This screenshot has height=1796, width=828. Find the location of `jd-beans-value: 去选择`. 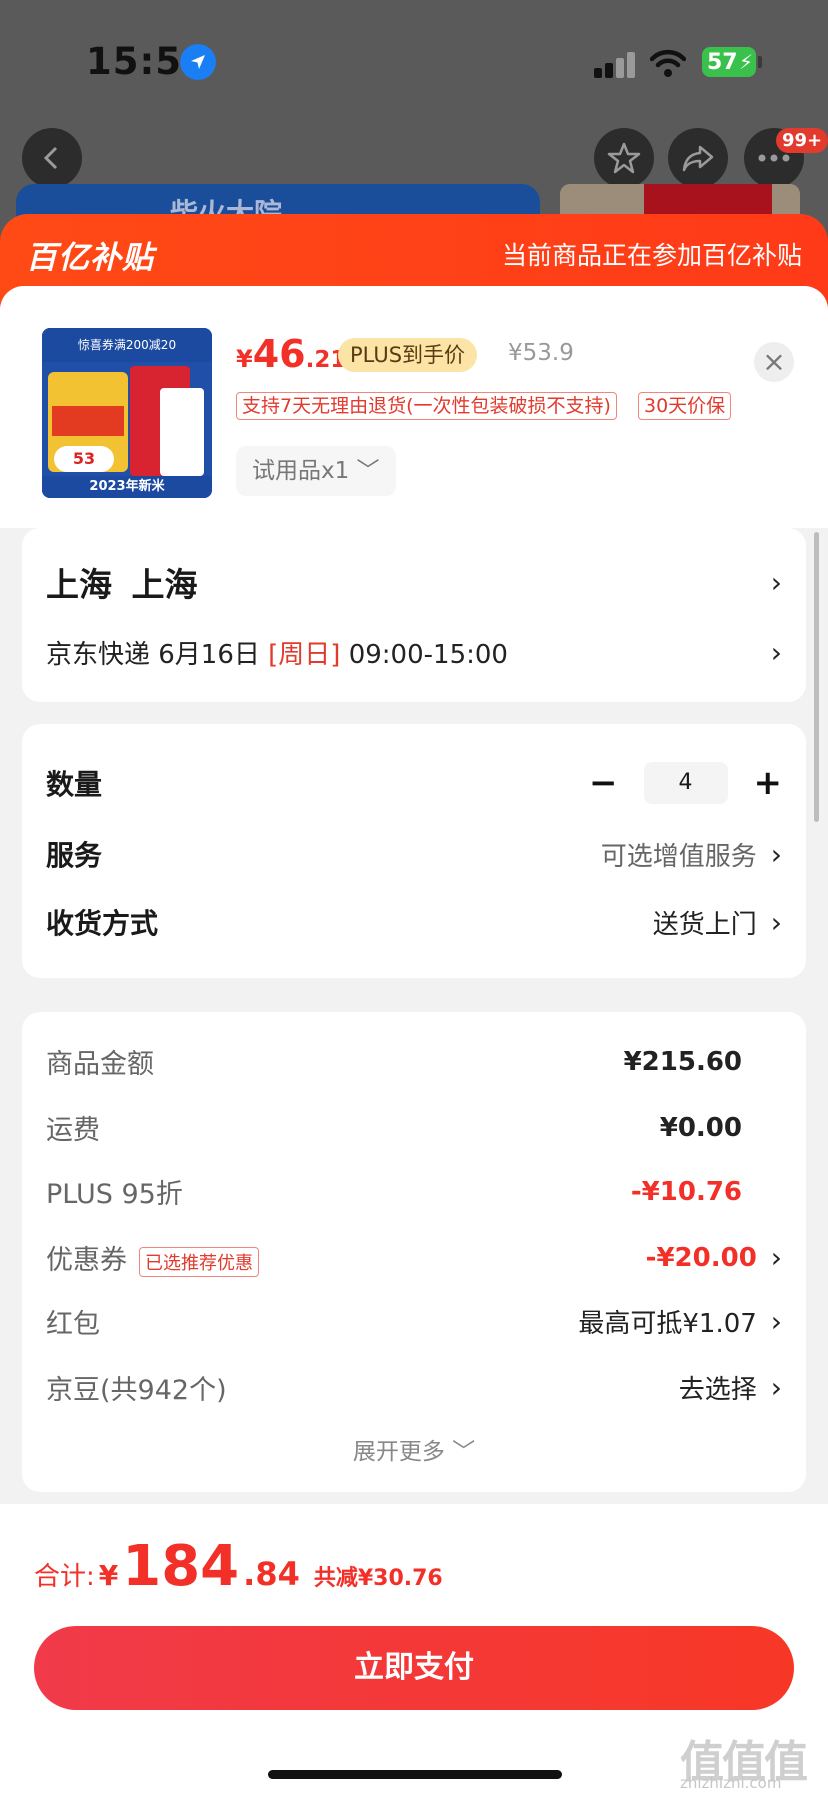

jd-beans-value: 去选择 is located at coordinates (717, 1390).